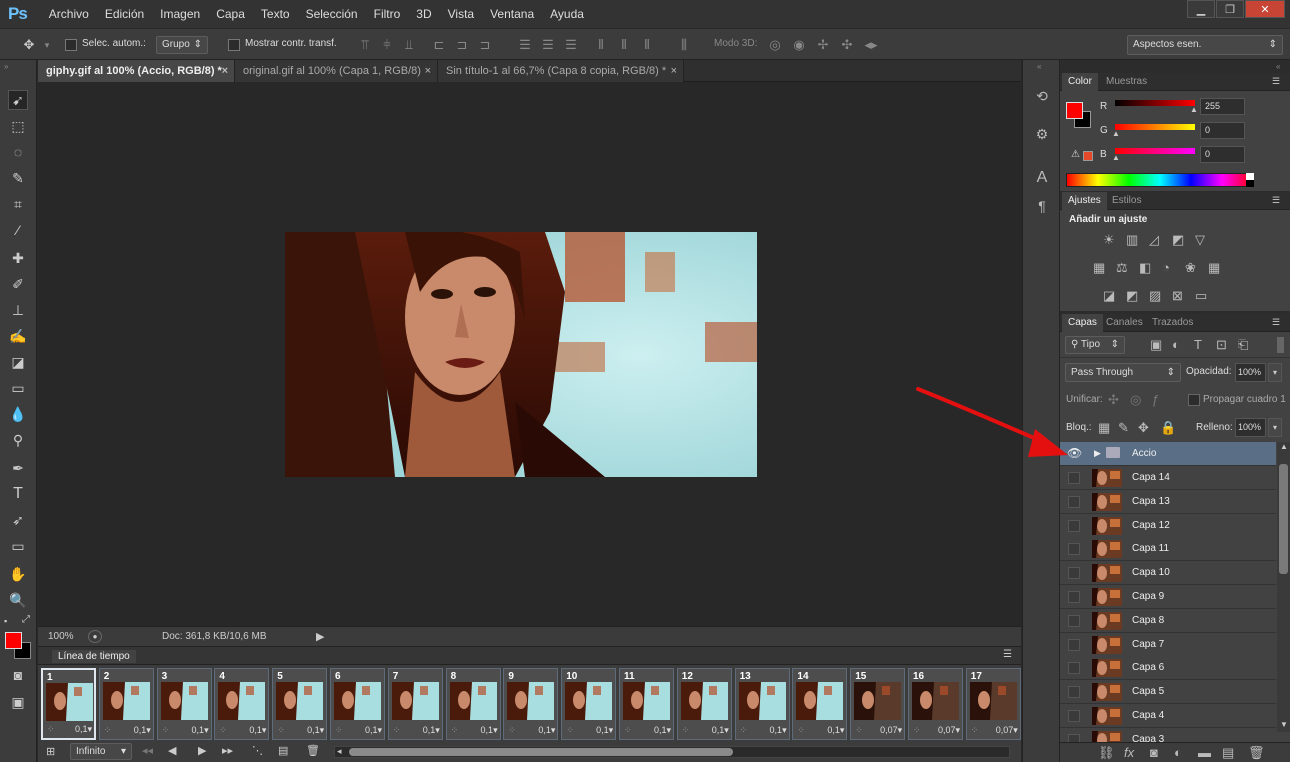 The height and width of the screenshot is (762, 1290). What do you see at coordinates (18, 258) in the screenshot?
I see `healing-brush-tool: ✚` at bounding box center [18, 258].